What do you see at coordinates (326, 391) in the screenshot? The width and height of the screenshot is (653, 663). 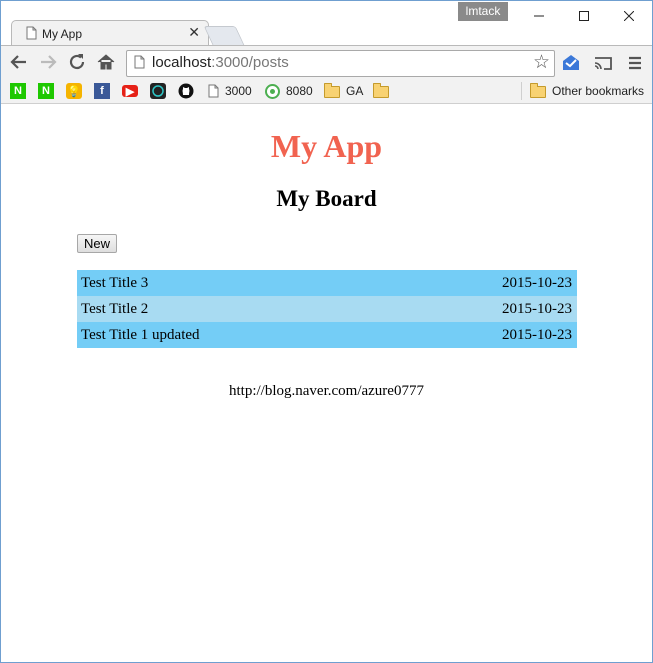 I see `footer-link: http://blog.naver.com/azure0777` at bounding box center [326, 391].